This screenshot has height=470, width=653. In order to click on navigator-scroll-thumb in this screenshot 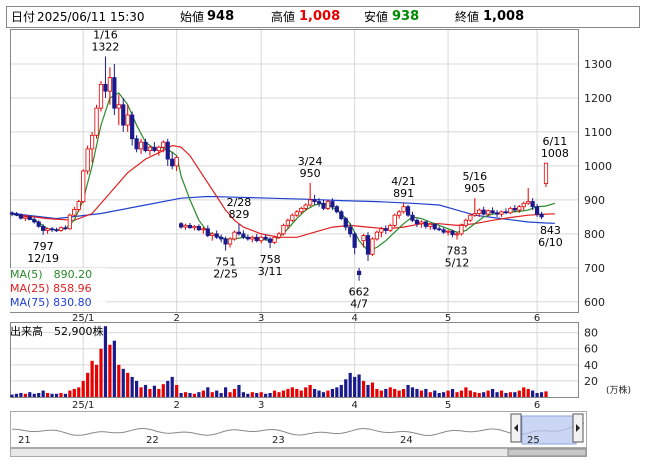, I will do `click(547, 452)`.